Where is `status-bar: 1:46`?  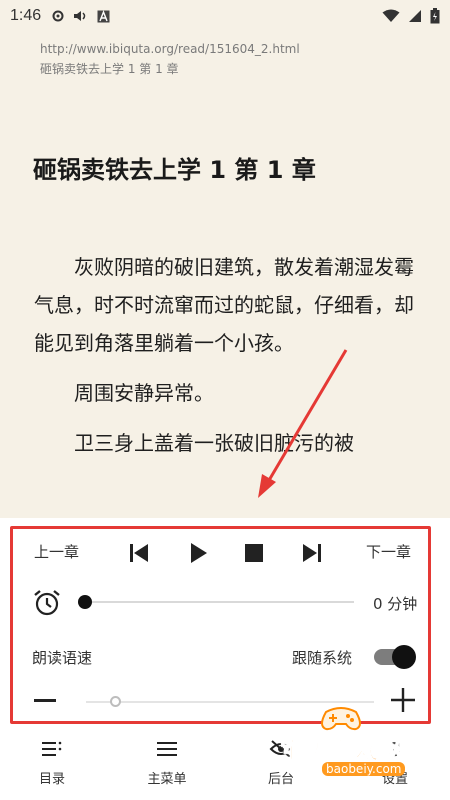
status-bar: 1:46 is located at coordinates (225, 16).